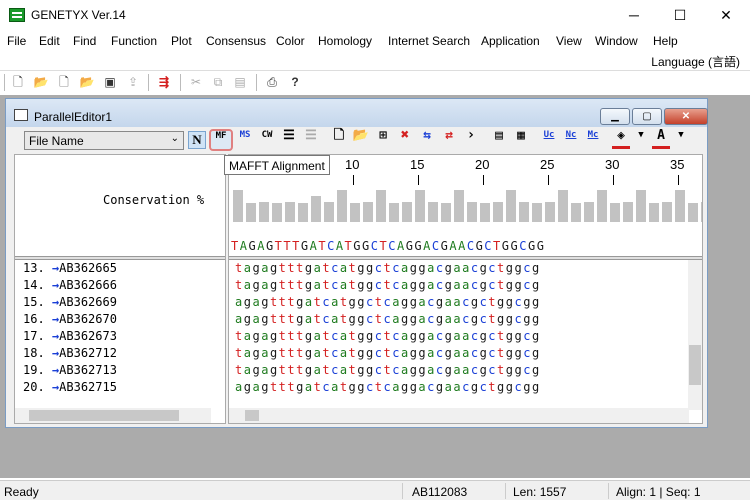  I want to click on fill-color-dropdown-icon: ▼, so click(641, 140).